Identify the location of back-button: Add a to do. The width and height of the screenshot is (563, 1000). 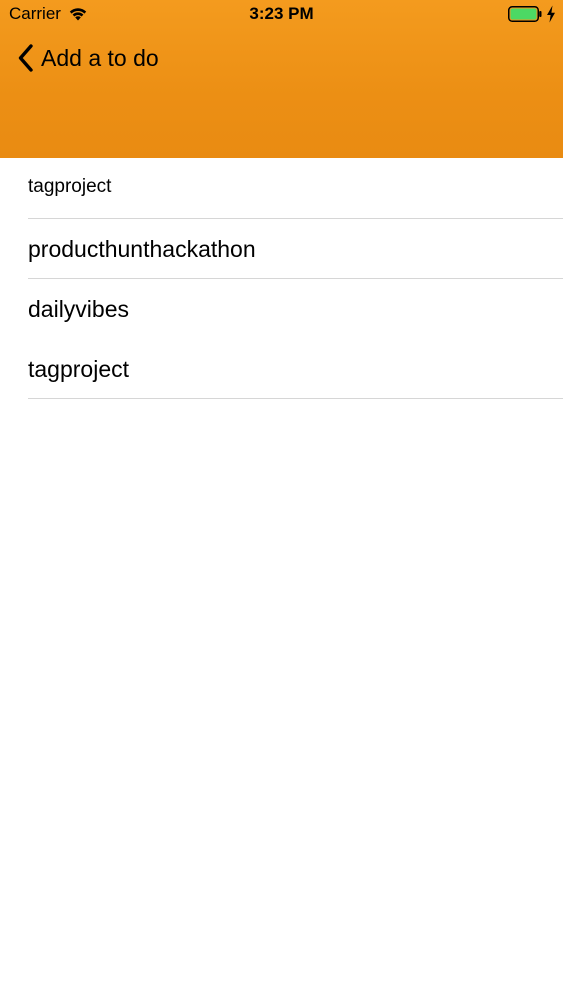
(87, 58).